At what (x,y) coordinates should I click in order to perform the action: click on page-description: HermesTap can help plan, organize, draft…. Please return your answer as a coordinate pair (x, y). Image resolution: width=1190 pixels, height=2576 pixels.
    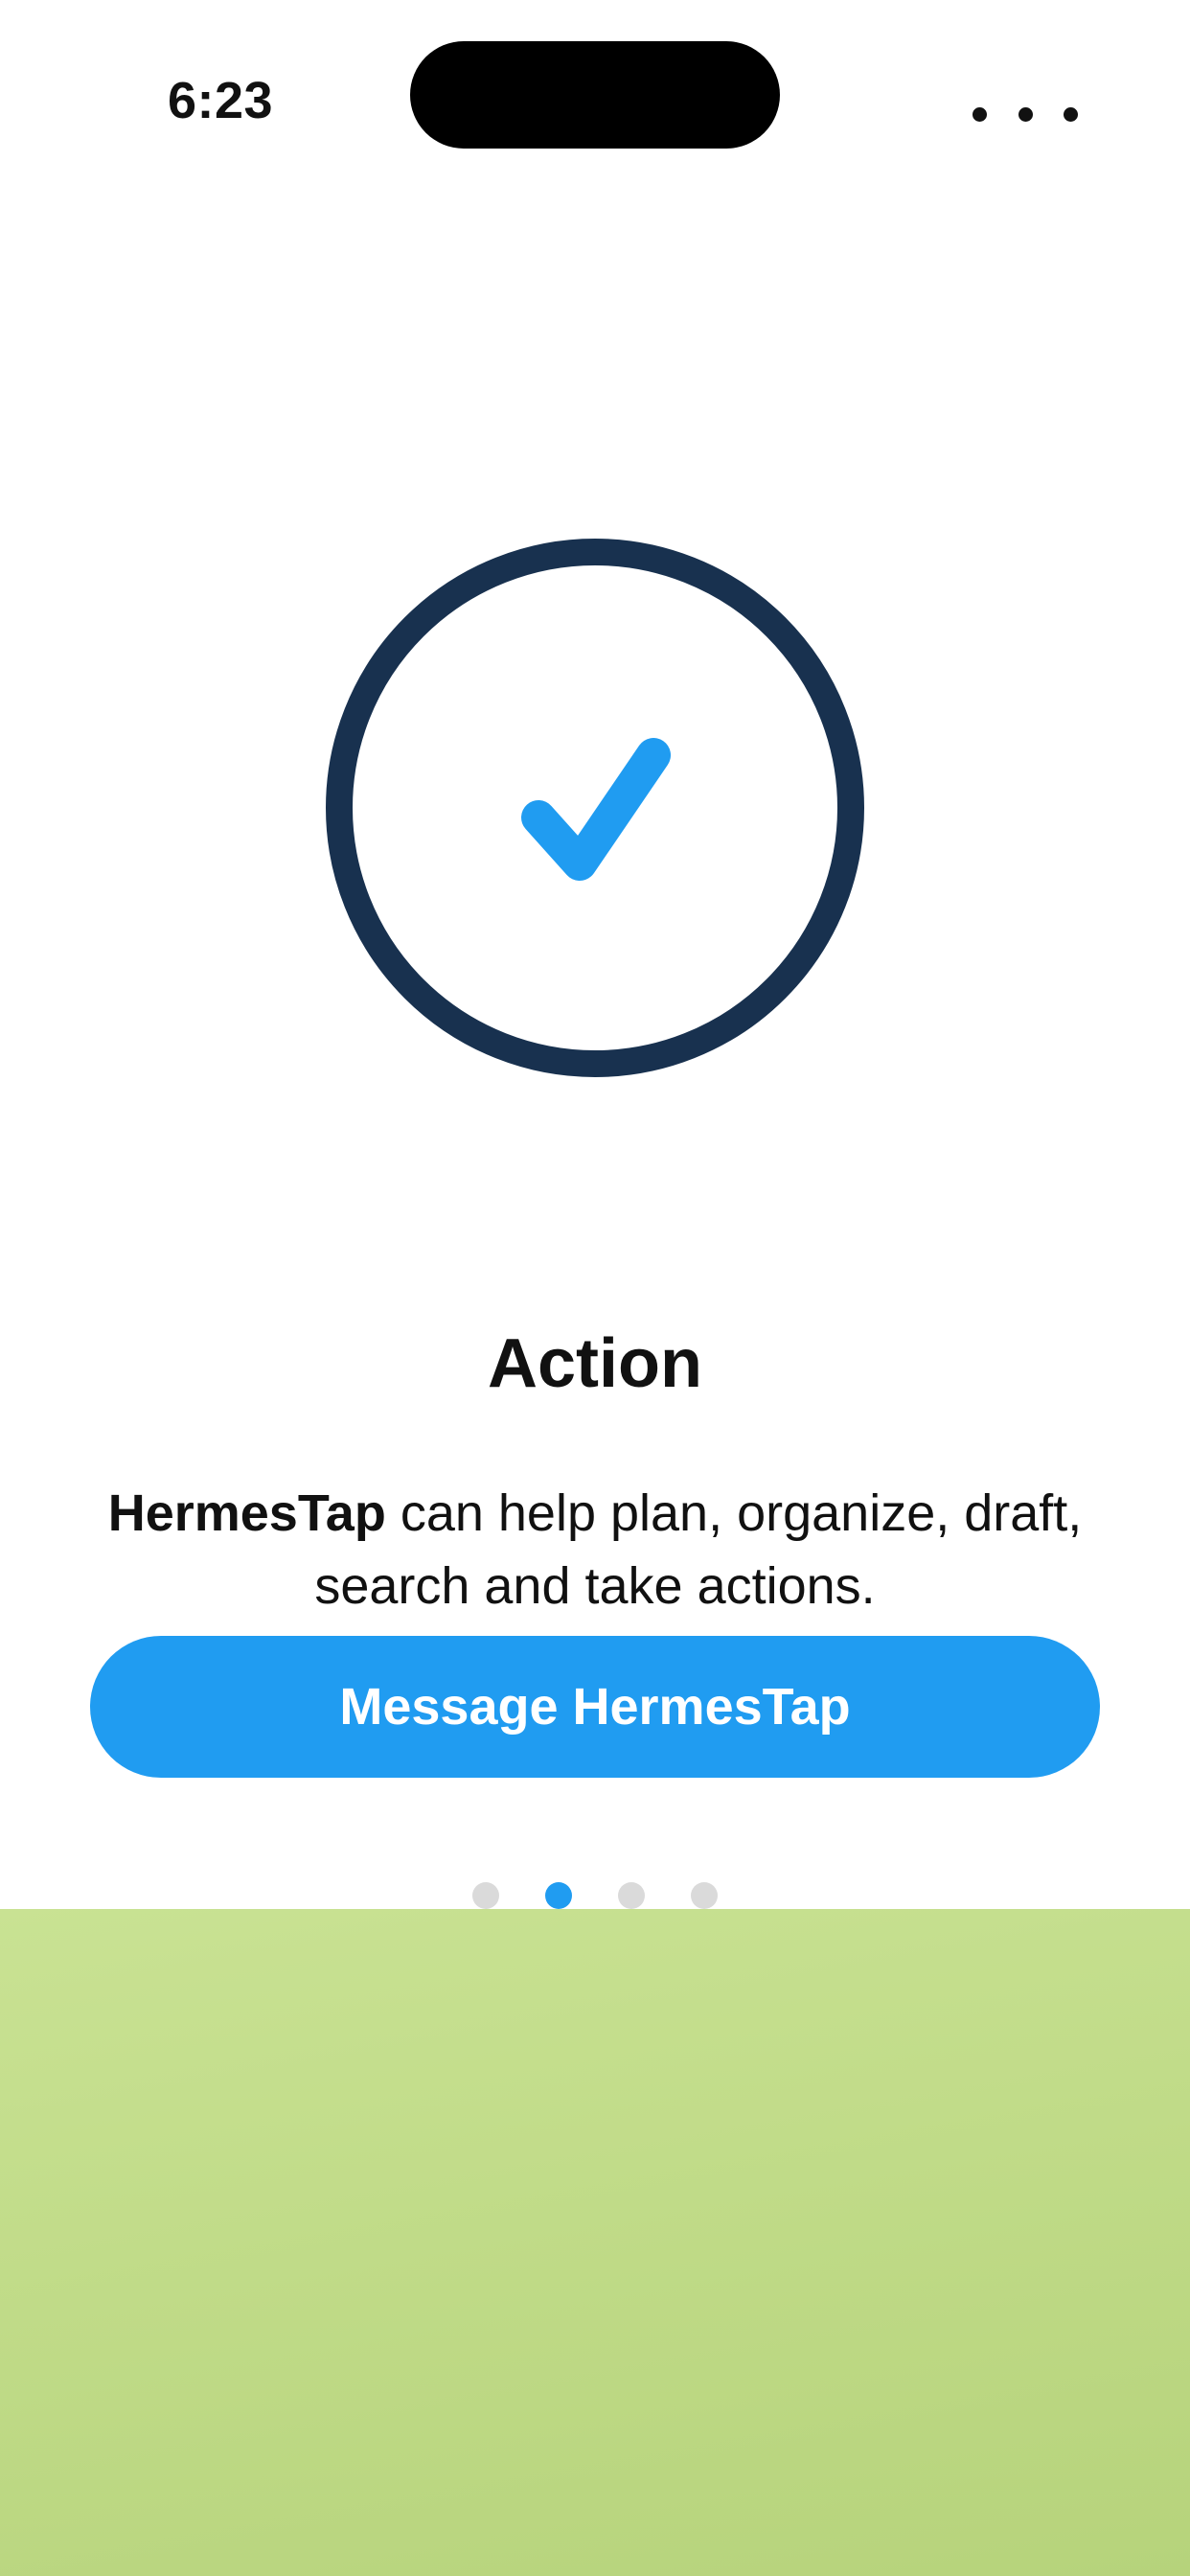
    Looking at the image, I should click on (595, 1549).